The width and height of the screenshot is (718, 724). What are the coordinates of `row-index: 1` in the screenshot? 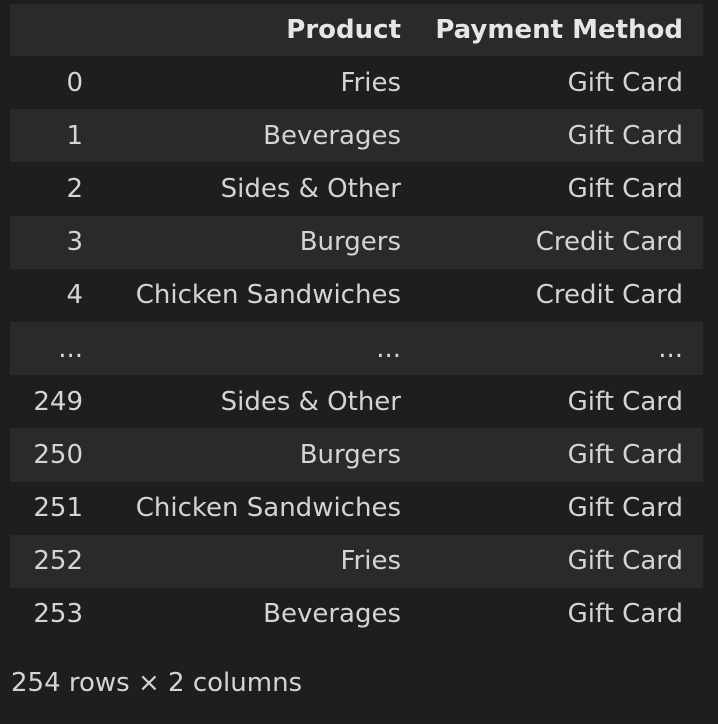 It's located at (74, 135).